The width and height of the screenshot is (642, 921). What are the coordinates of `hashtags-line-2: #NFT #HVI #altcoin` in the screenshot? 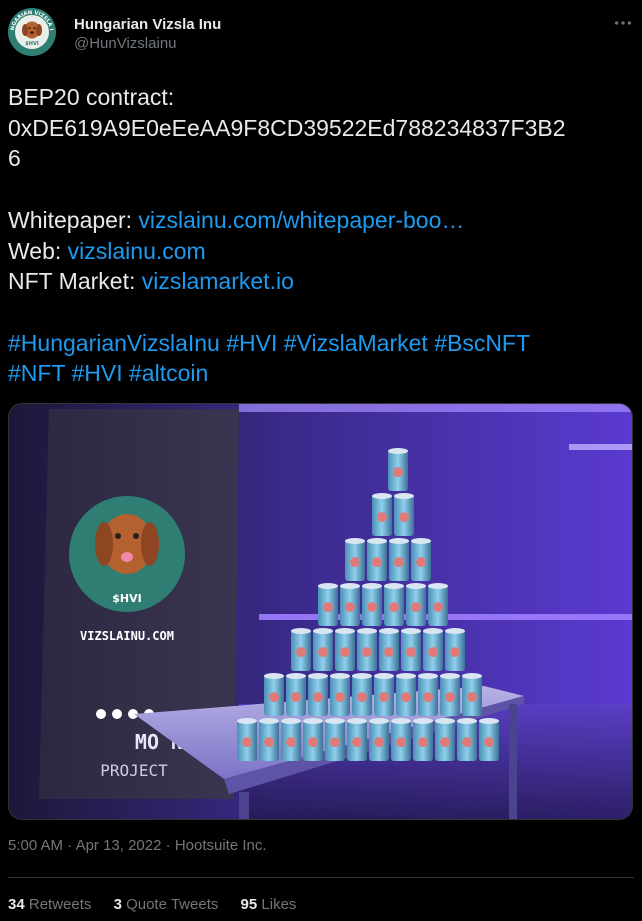 It's located at (318, 373).